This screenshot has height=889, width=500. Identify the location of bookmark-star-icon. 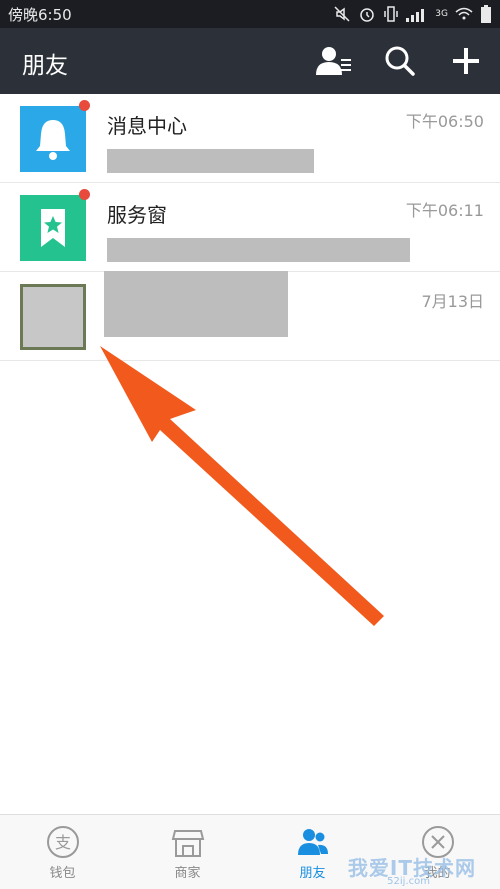
(53, 228).